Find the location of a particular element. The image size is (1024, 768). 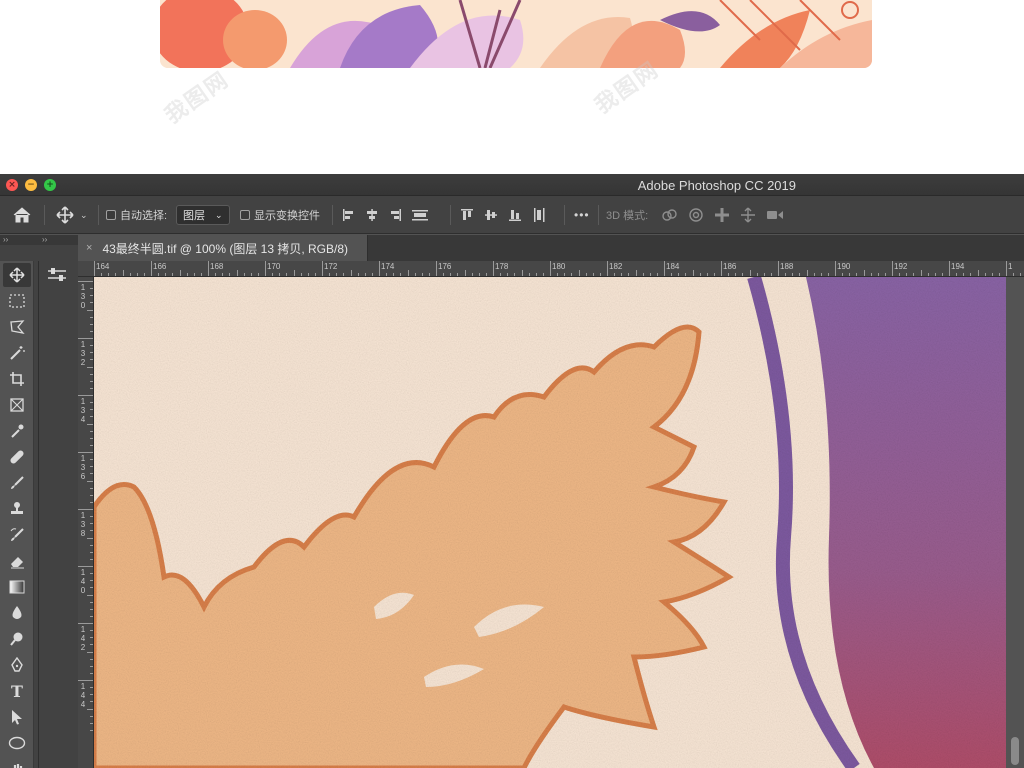

vertical-ruler: 130 132 134 136 138 140 142 144 is located at coordinates (86, 522).